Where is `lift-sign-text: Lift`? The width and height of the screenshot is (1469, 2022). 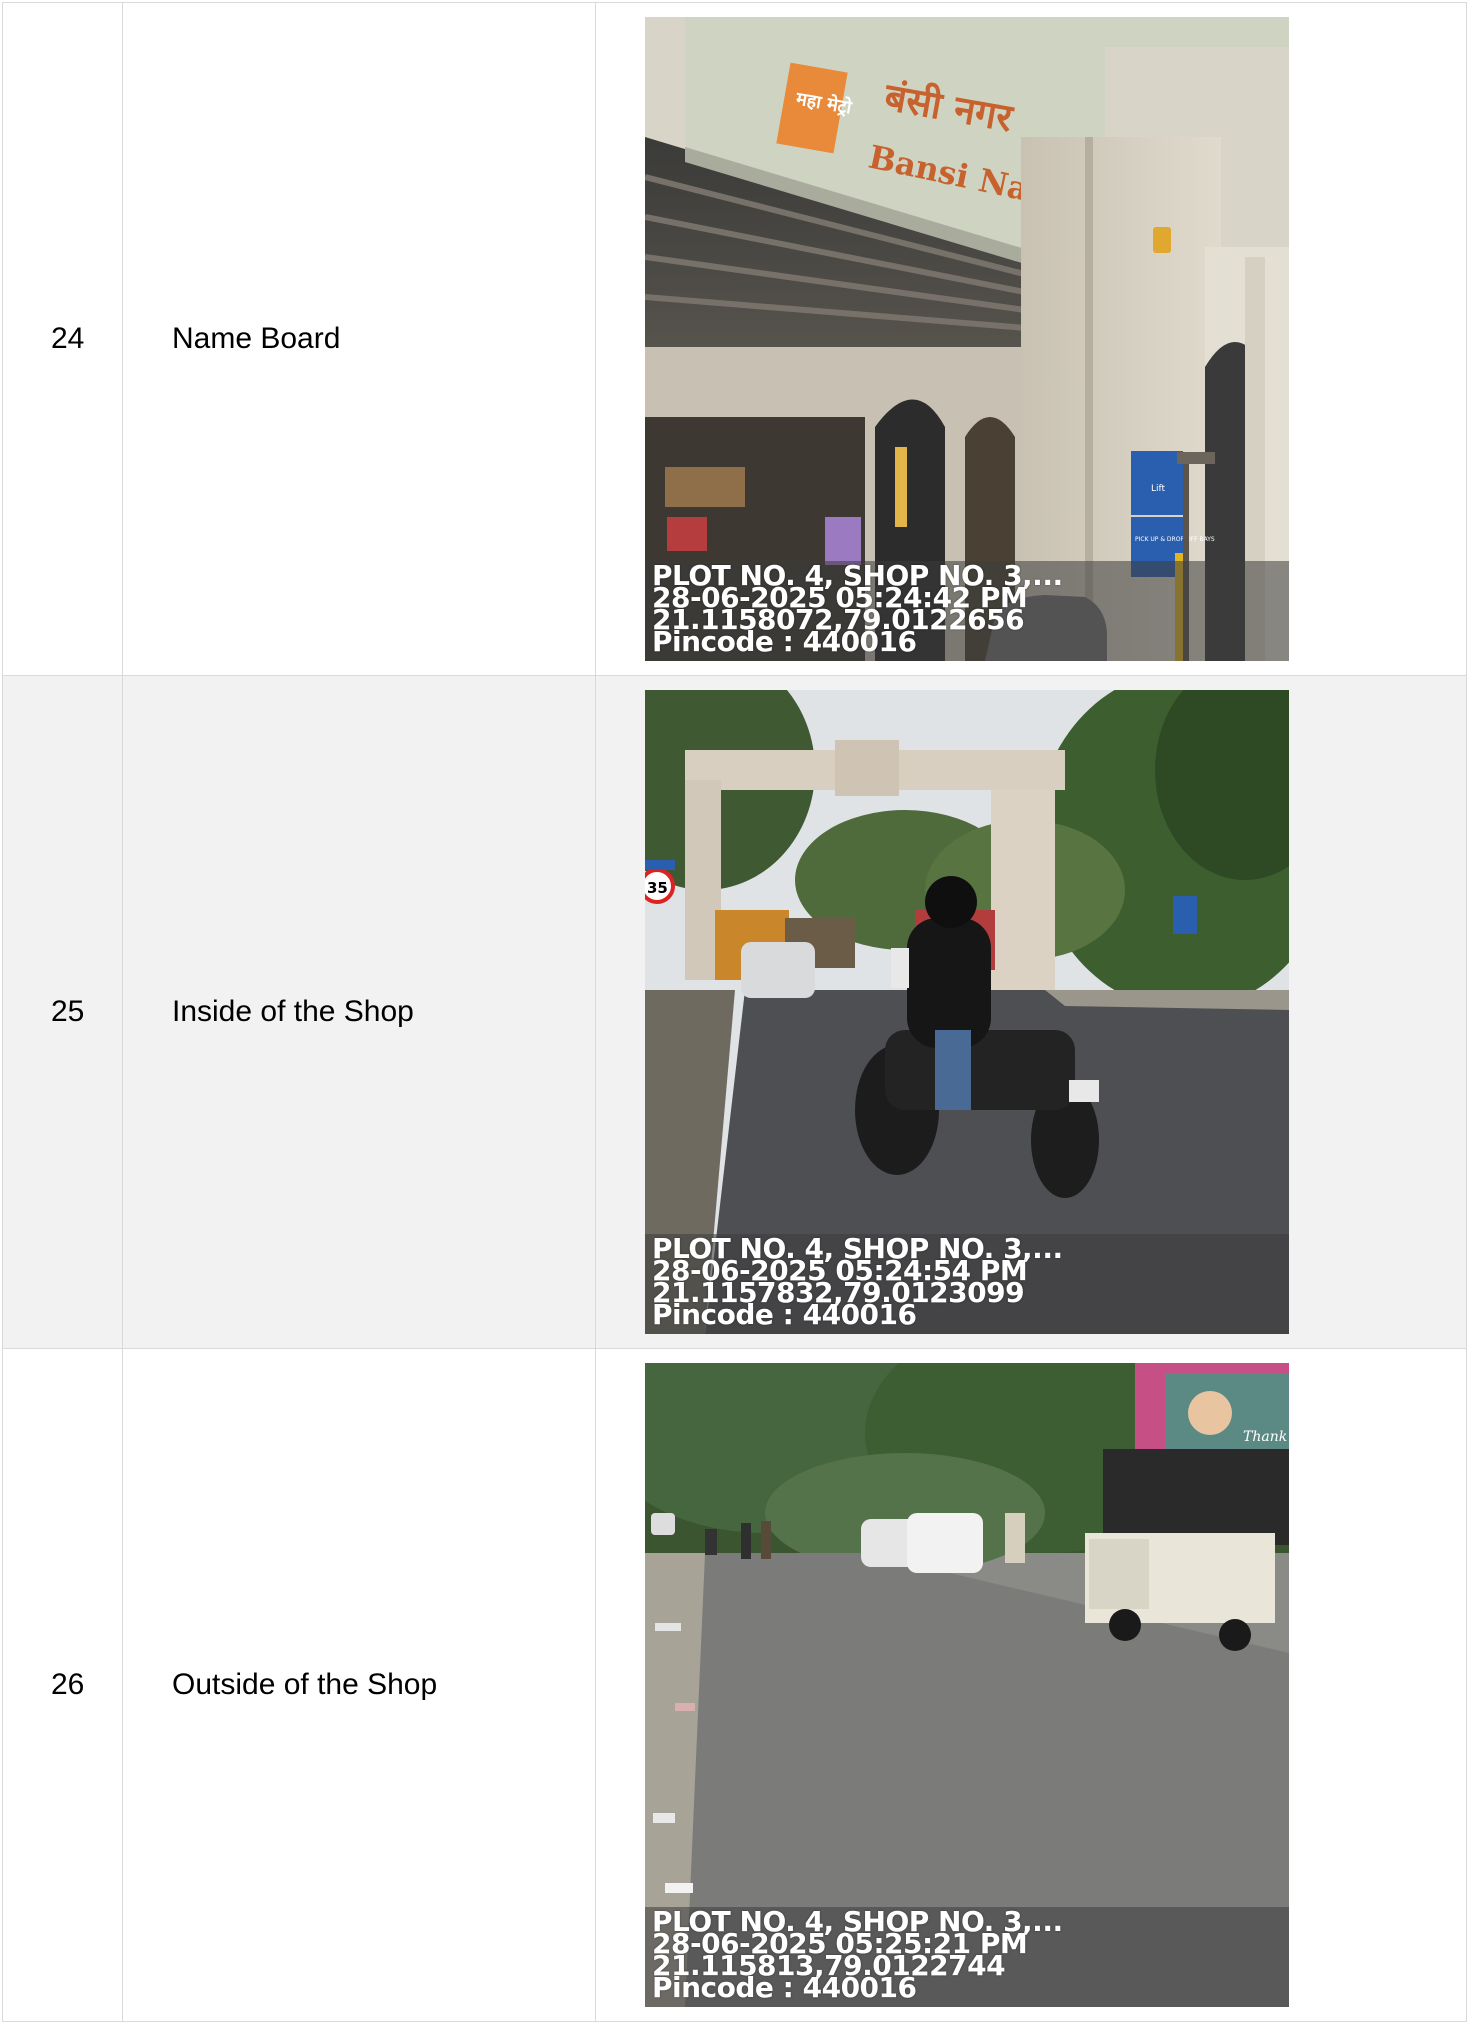
lift-sign-text: Lift is located at coordinates (1158, 489).